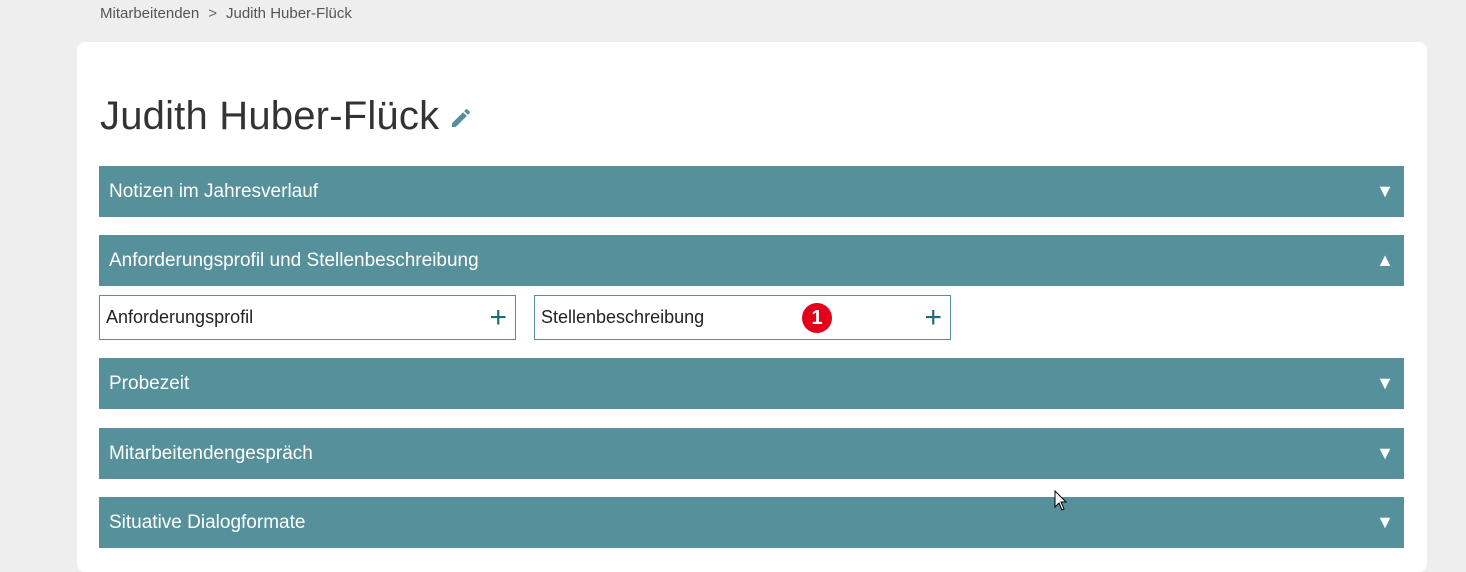 This screenshot has height=572, width=1466. What do you see at coordinates (289, 13) in the screenshot?
I see `breadcrumb-current: Judith Huber-Flück` at bounding box center [289, 13].